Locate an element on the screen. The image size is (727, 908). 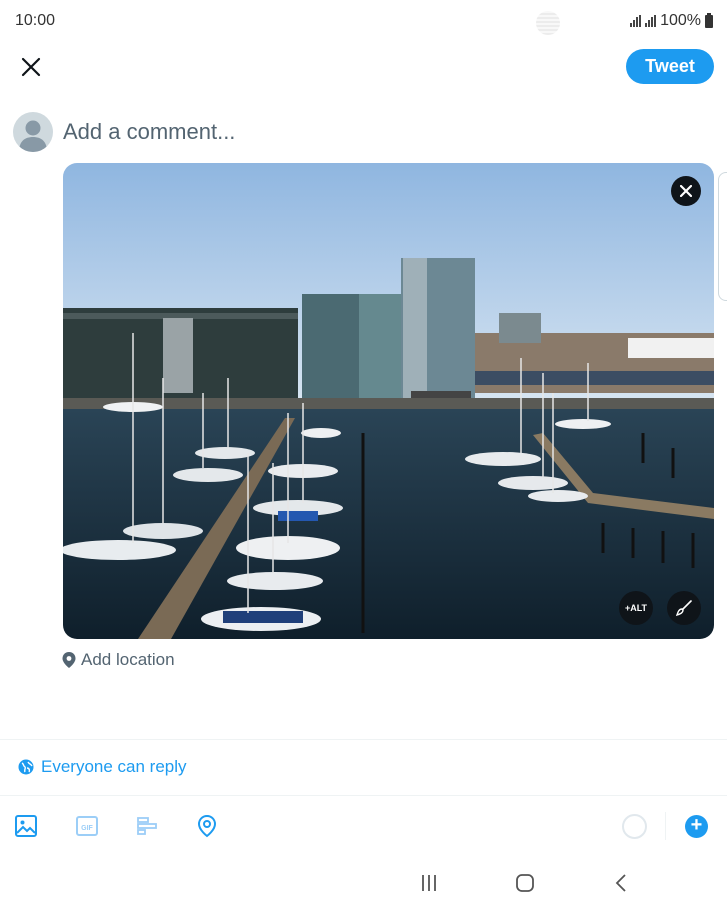
comment-input is located at coordinates (378, 132).